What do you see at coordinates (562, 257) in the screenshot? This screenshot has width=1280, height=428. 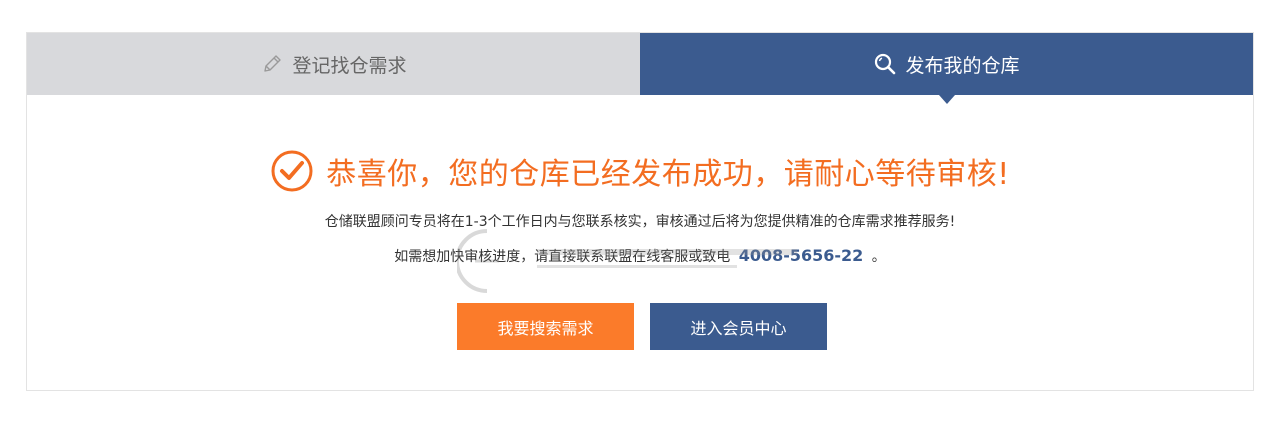 I see `contact-notice-text: 如需想加快审核进度，请直接联系联盟在线客服或致电` at bounding box center [562, 257].